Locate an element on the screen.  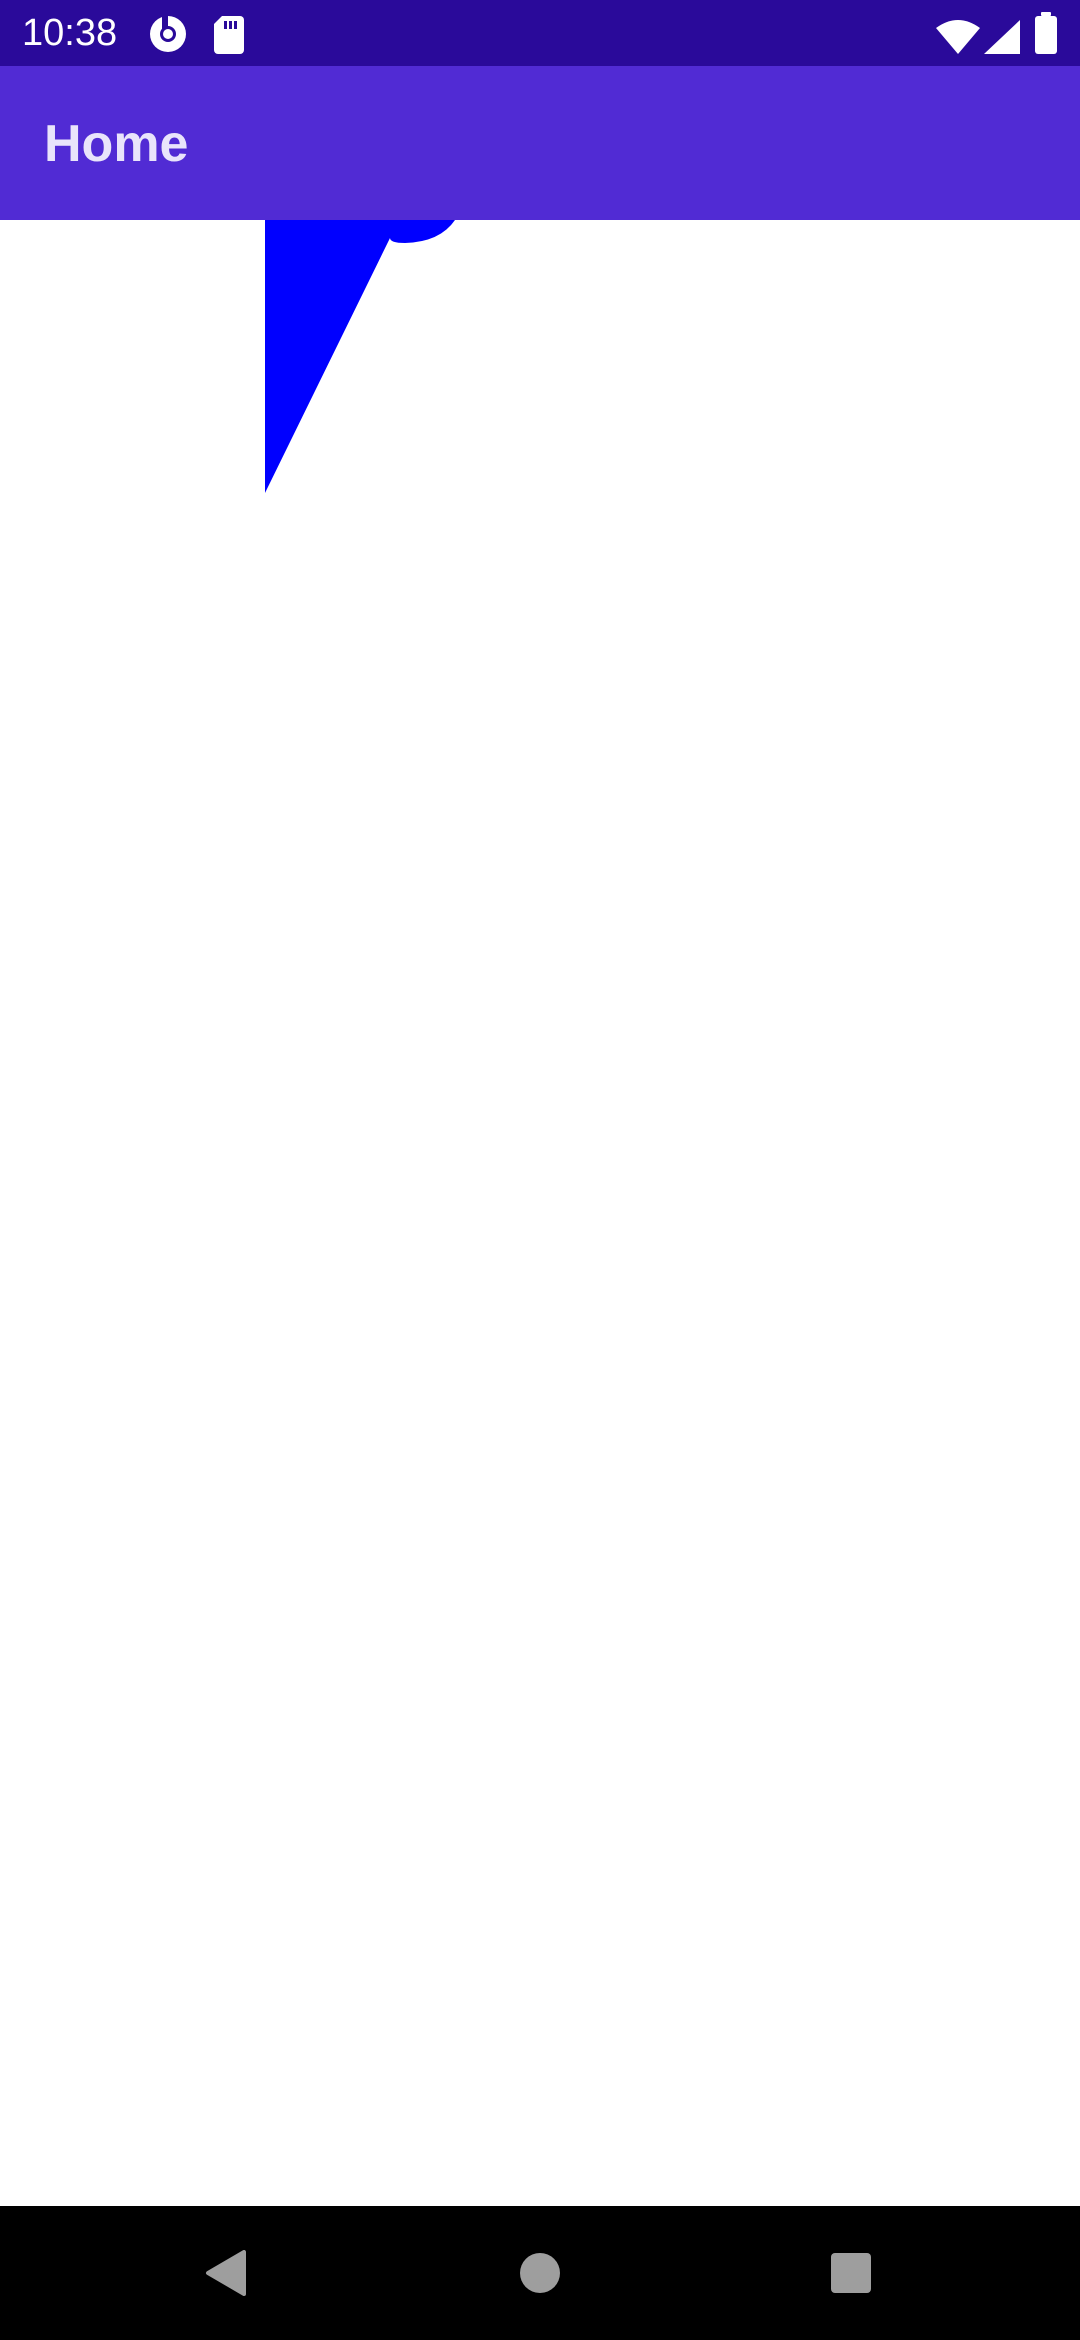
back-icon is located at coordinates (226, 2273).